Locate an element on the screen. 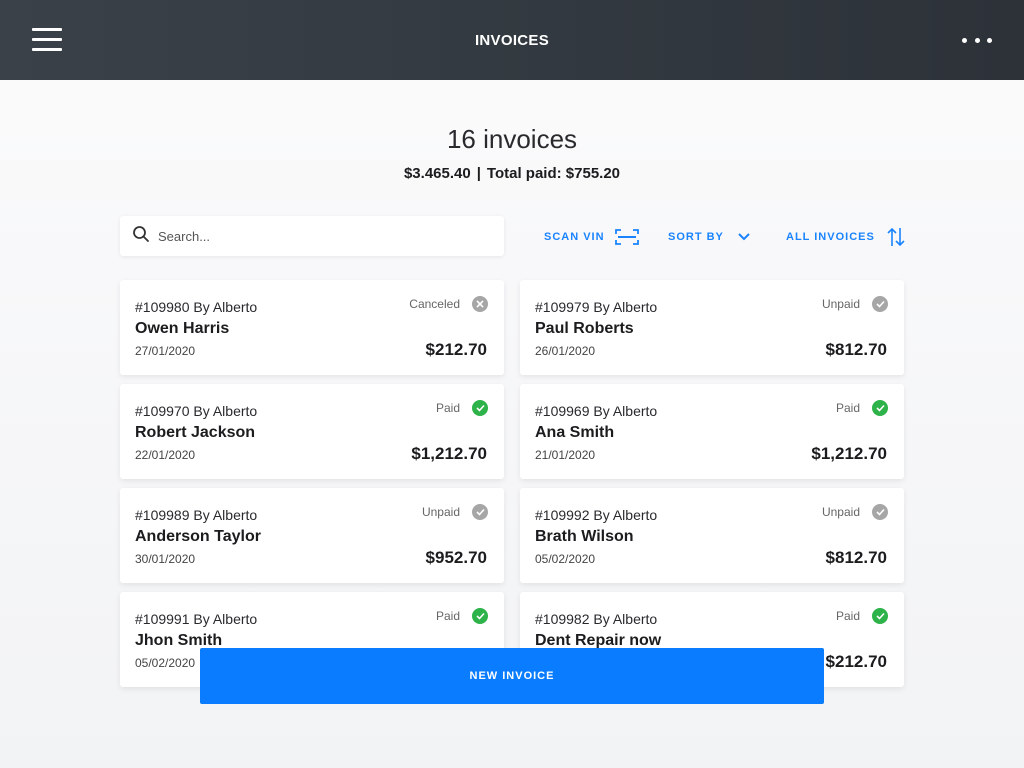 The height and width of the screenshot is (768, 1024). customer-name: Paul Roberts is located at coordinates (584, 328).